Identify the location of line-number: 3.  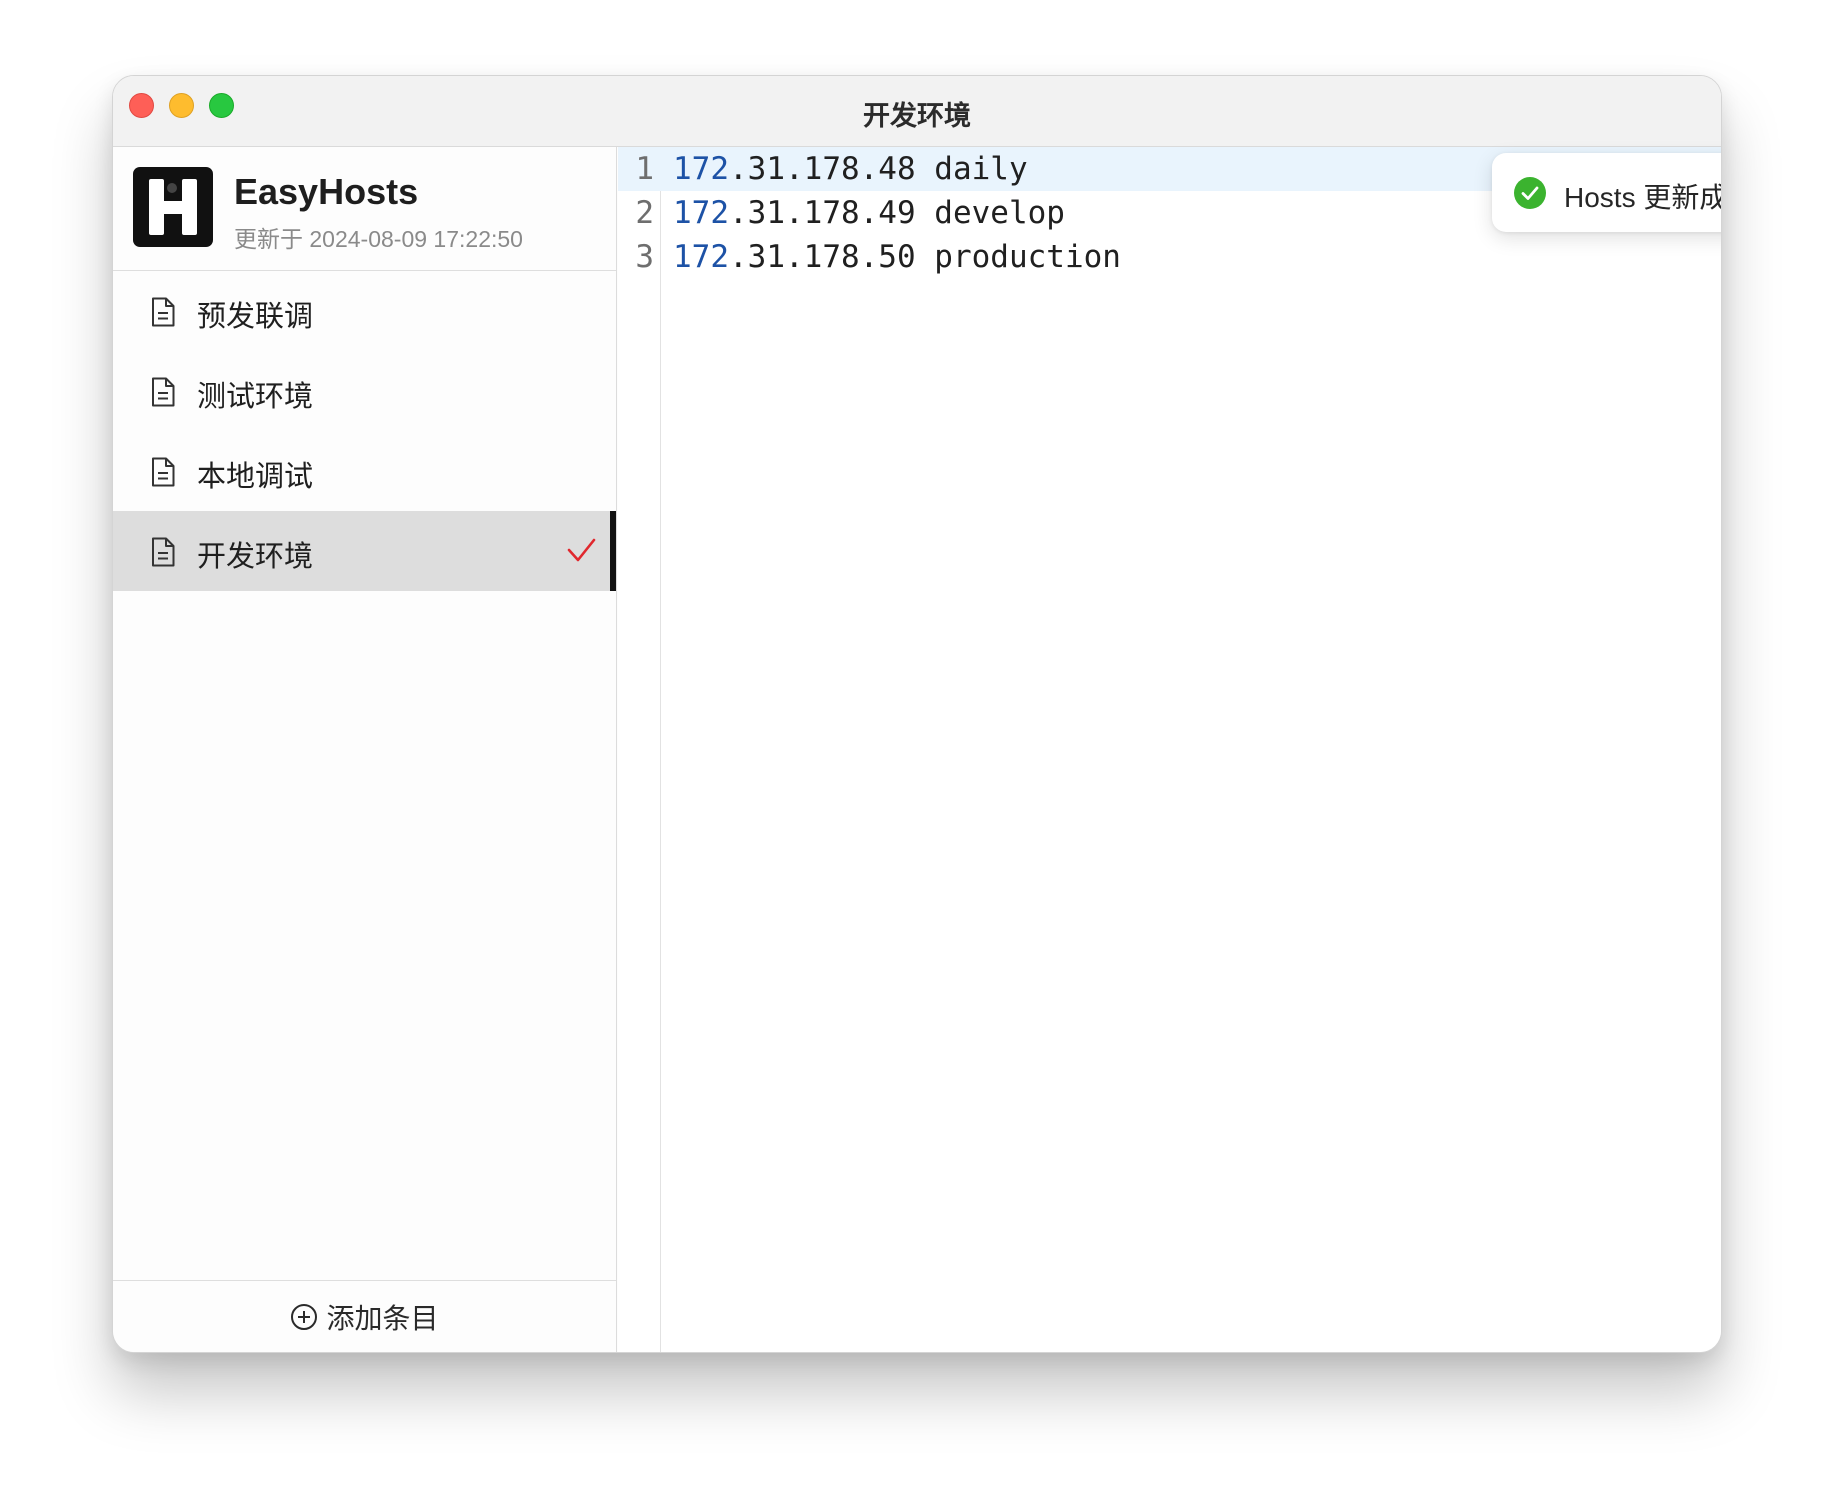
(644, 257).